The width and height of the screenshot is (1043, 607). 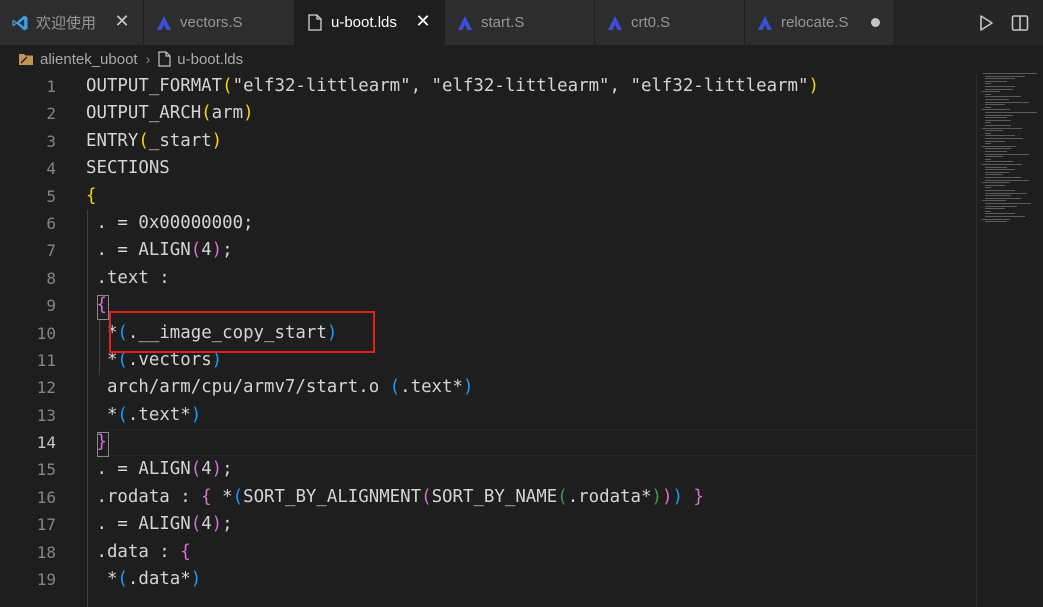 I want to click on breadcrumb-file-label: u-boot.lds, so click(x=210, y=59).